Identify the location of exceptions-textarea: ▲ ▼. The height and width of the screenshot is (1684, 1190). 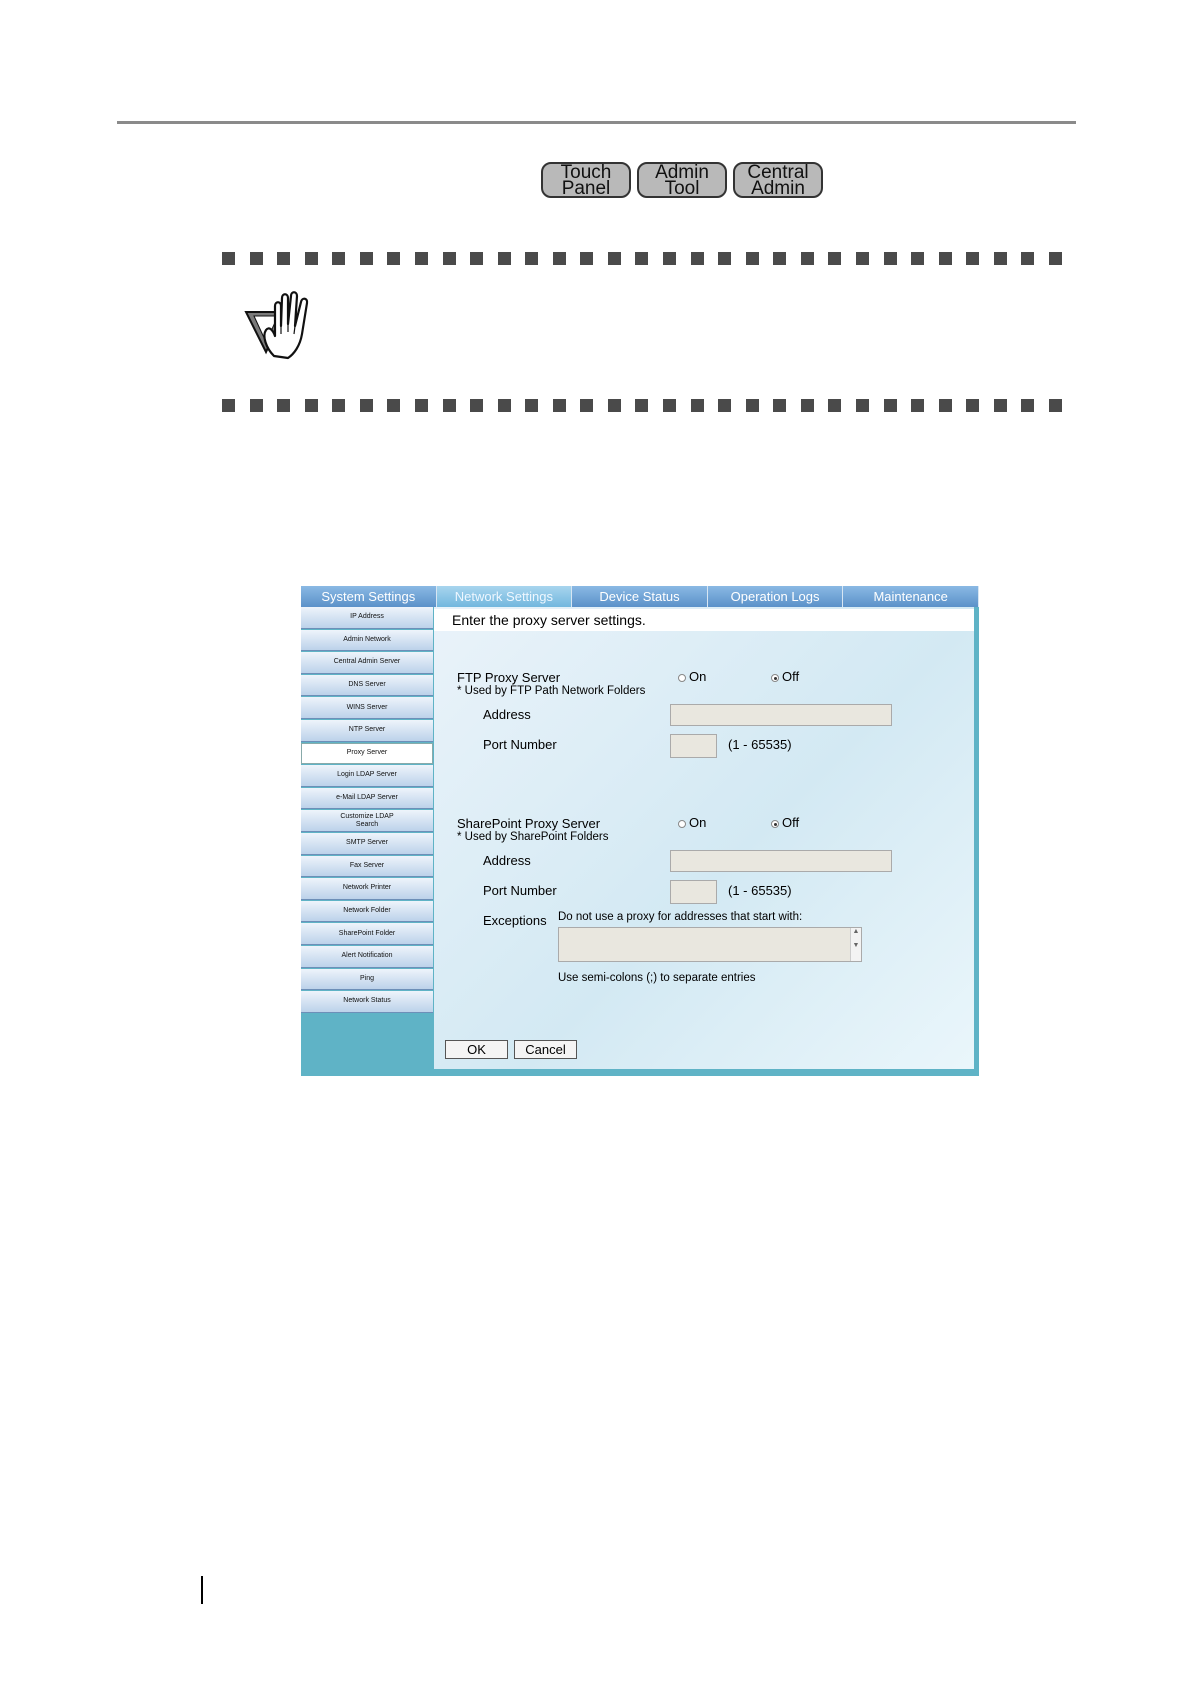
(710, 944).